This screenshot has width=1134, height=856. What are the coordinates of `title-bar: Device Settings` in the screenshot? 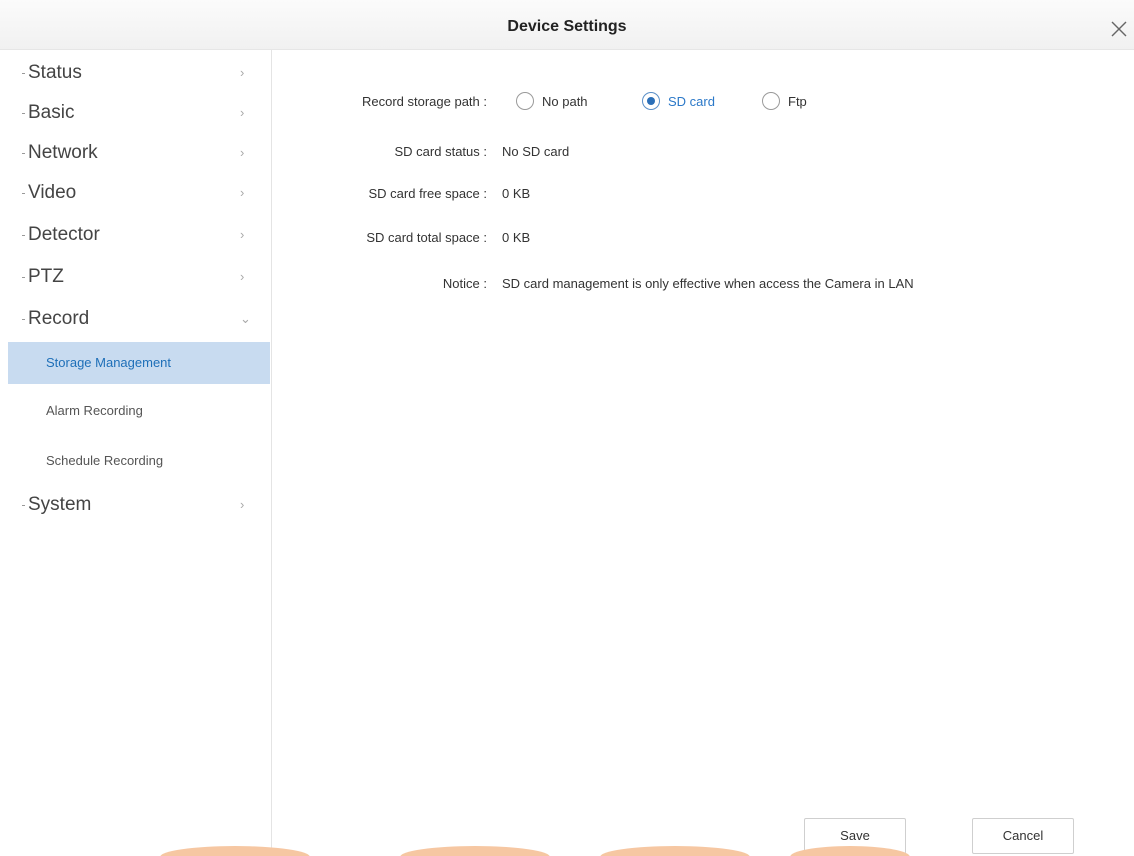 It's located at (567, 25).